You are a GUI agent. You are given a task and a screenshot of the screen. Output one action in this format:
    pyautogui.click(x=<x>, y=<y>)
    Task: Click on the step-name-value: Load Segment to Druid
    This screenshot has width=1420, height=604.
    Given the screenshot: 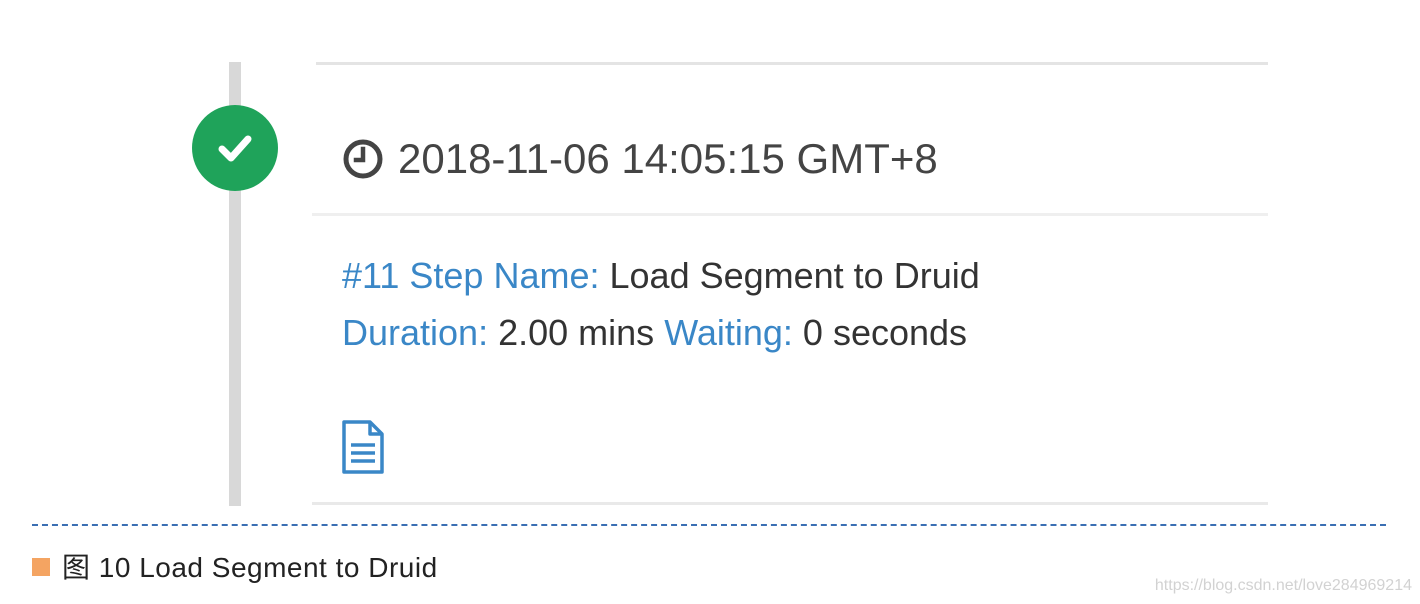 What is the action you would take?
    pyautogui.click(x=794, y=275)
    